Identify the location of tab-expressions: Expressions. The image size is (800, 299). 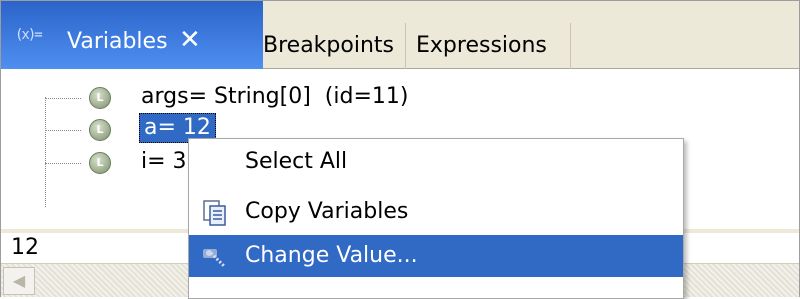
(488, 46).